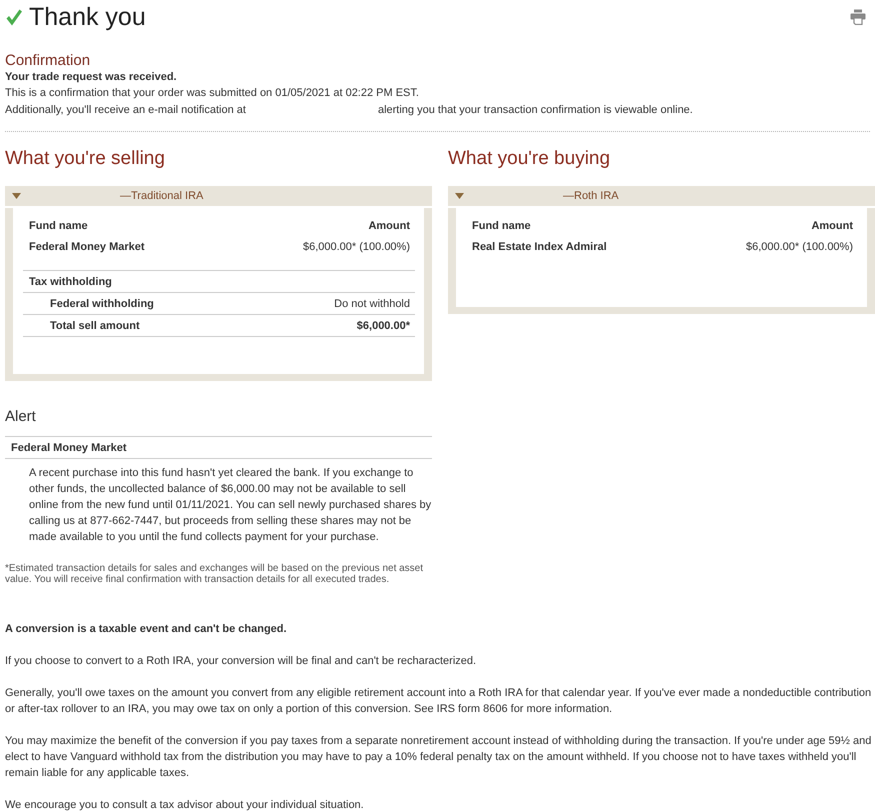 Image resolution: width=875 pixels, height=812 pixels. What do you see at coordinates (91, 77) in the screenshot?
I see `confirmation-status-text: Your trade request was received.` at bounding box center [91, 77].